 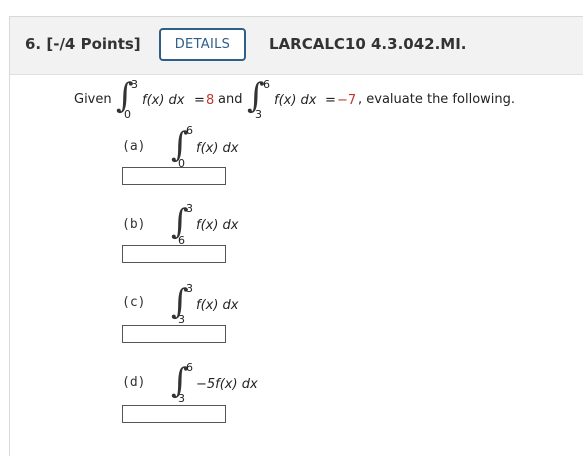 What do you see at coordinates (227, 384) in the screenshot?
I see `part-d-integrand: −5f(x) dx` at bounding box center [227, 384].